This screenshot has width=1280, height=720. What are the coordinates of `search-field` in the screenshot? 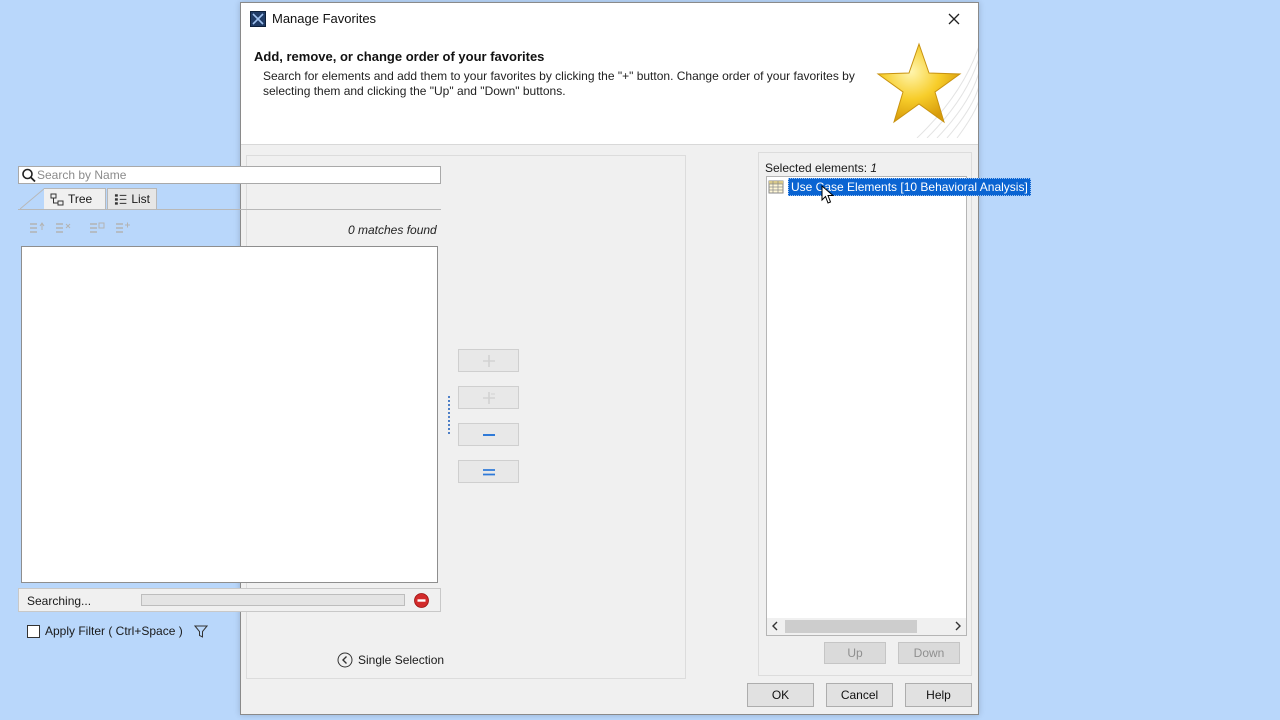 It's located at (229, 175).